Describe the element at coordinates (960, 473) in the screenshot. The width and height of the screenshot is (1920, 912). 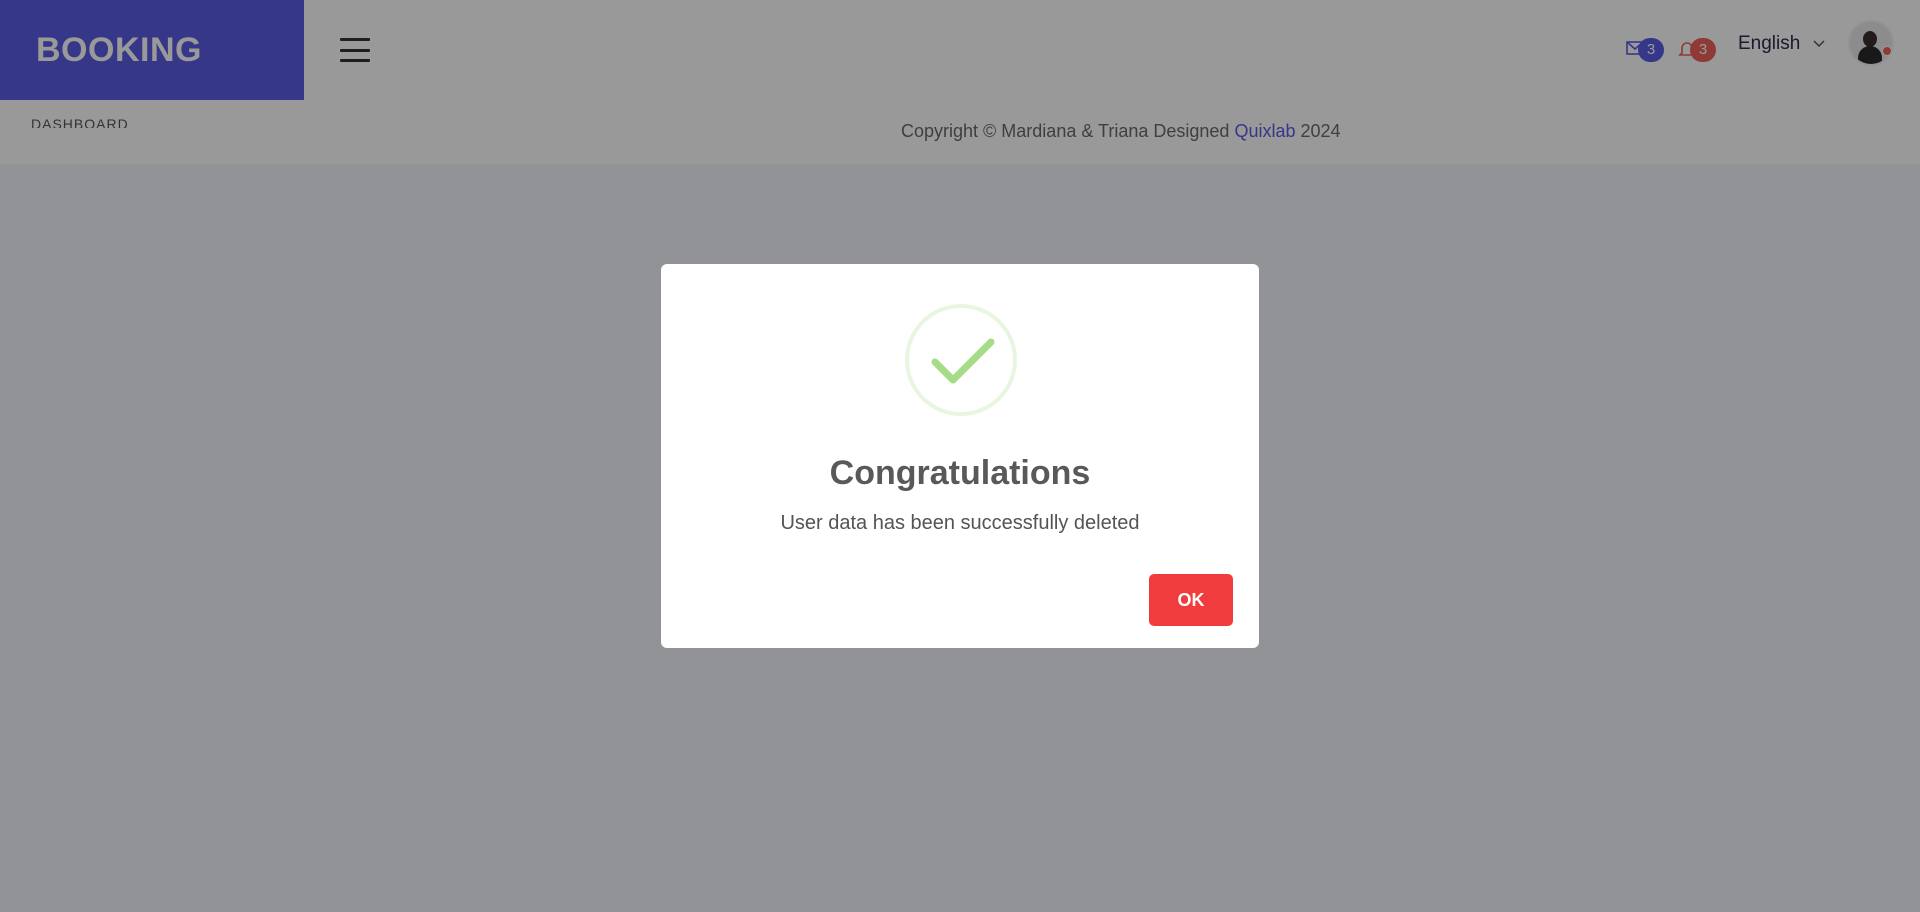
I see `dialog-title: Congratulations` at that location.